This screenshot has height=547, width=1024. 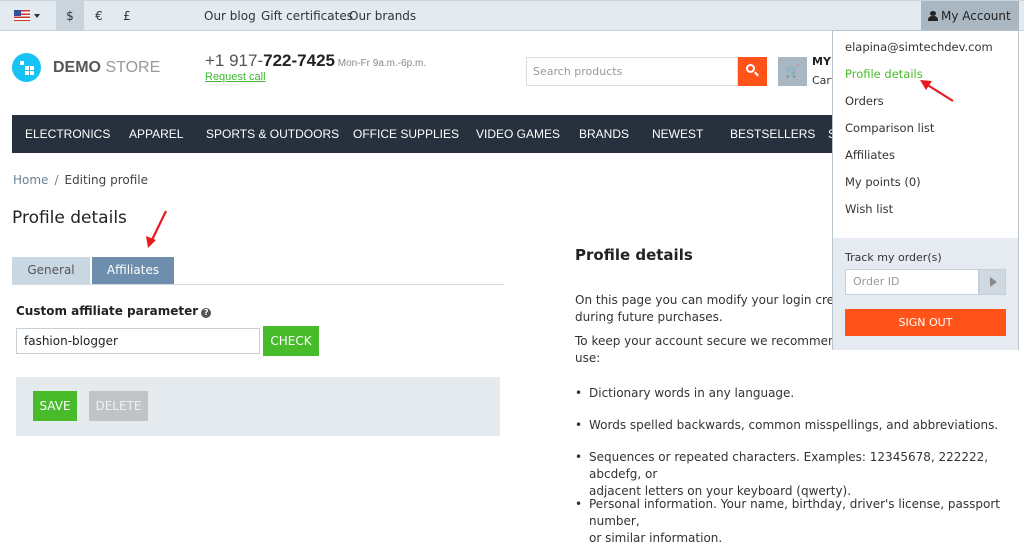 I want to click on affiliate-parameter-label-text: Custom affiliate parameter, so click(x=107, y=311).